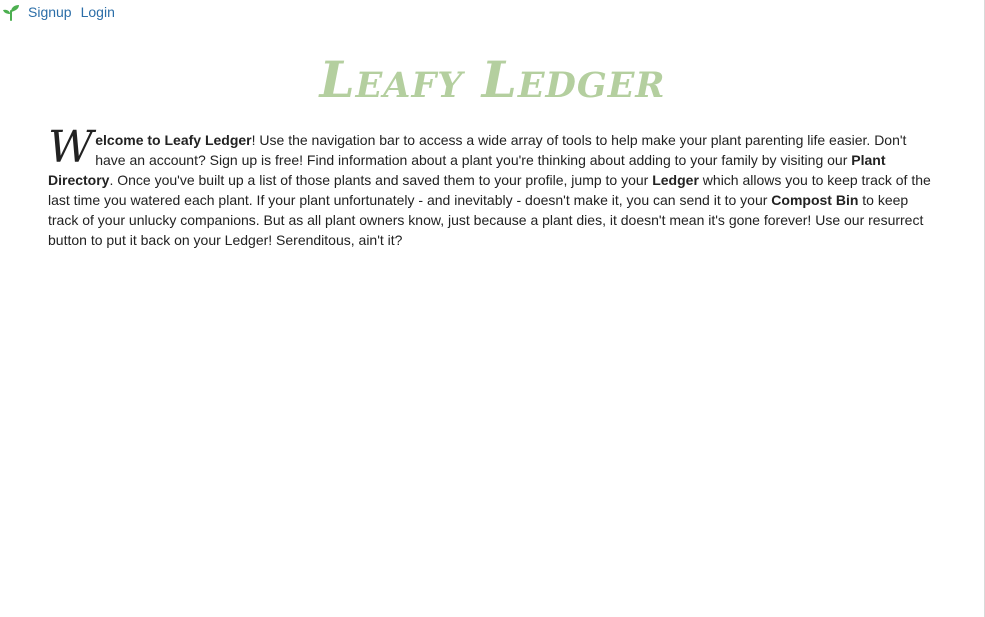  Describe the element at coordinates (71, 147) in the screenshot. I see `dropcap-letter: W` at that location.